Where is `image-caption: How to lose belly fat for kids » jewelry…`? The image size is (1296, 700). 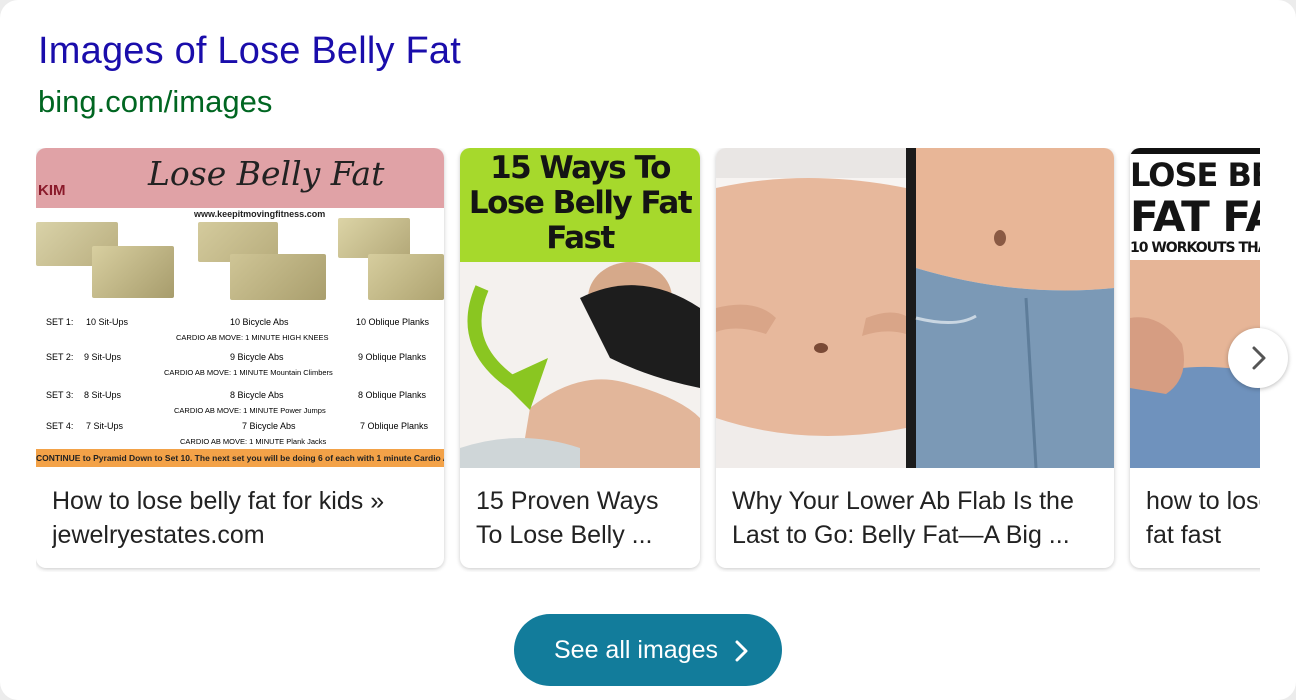 image-caption: How to lose belly fat for kids » jewelry… is located at coordinates (242, 518).